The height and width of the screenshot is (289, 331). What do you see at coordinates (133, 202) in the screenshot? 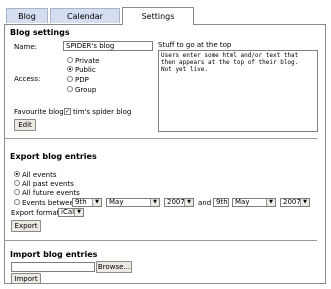
I see `from-month-select: May ▼` at bounding box center [133, 202].